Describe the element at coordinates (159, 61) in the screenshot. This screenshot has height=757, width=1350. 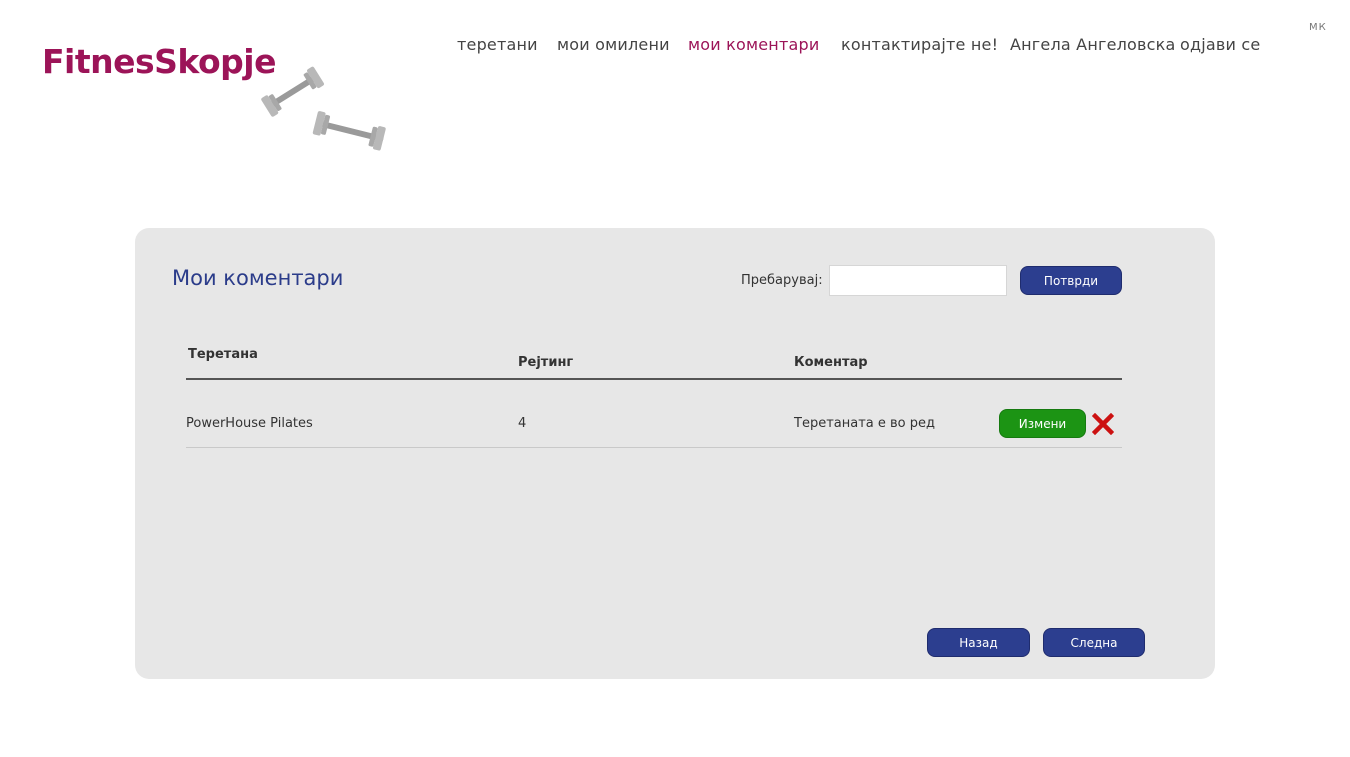
I see `logo-text: FitnesSkopje` at that location.